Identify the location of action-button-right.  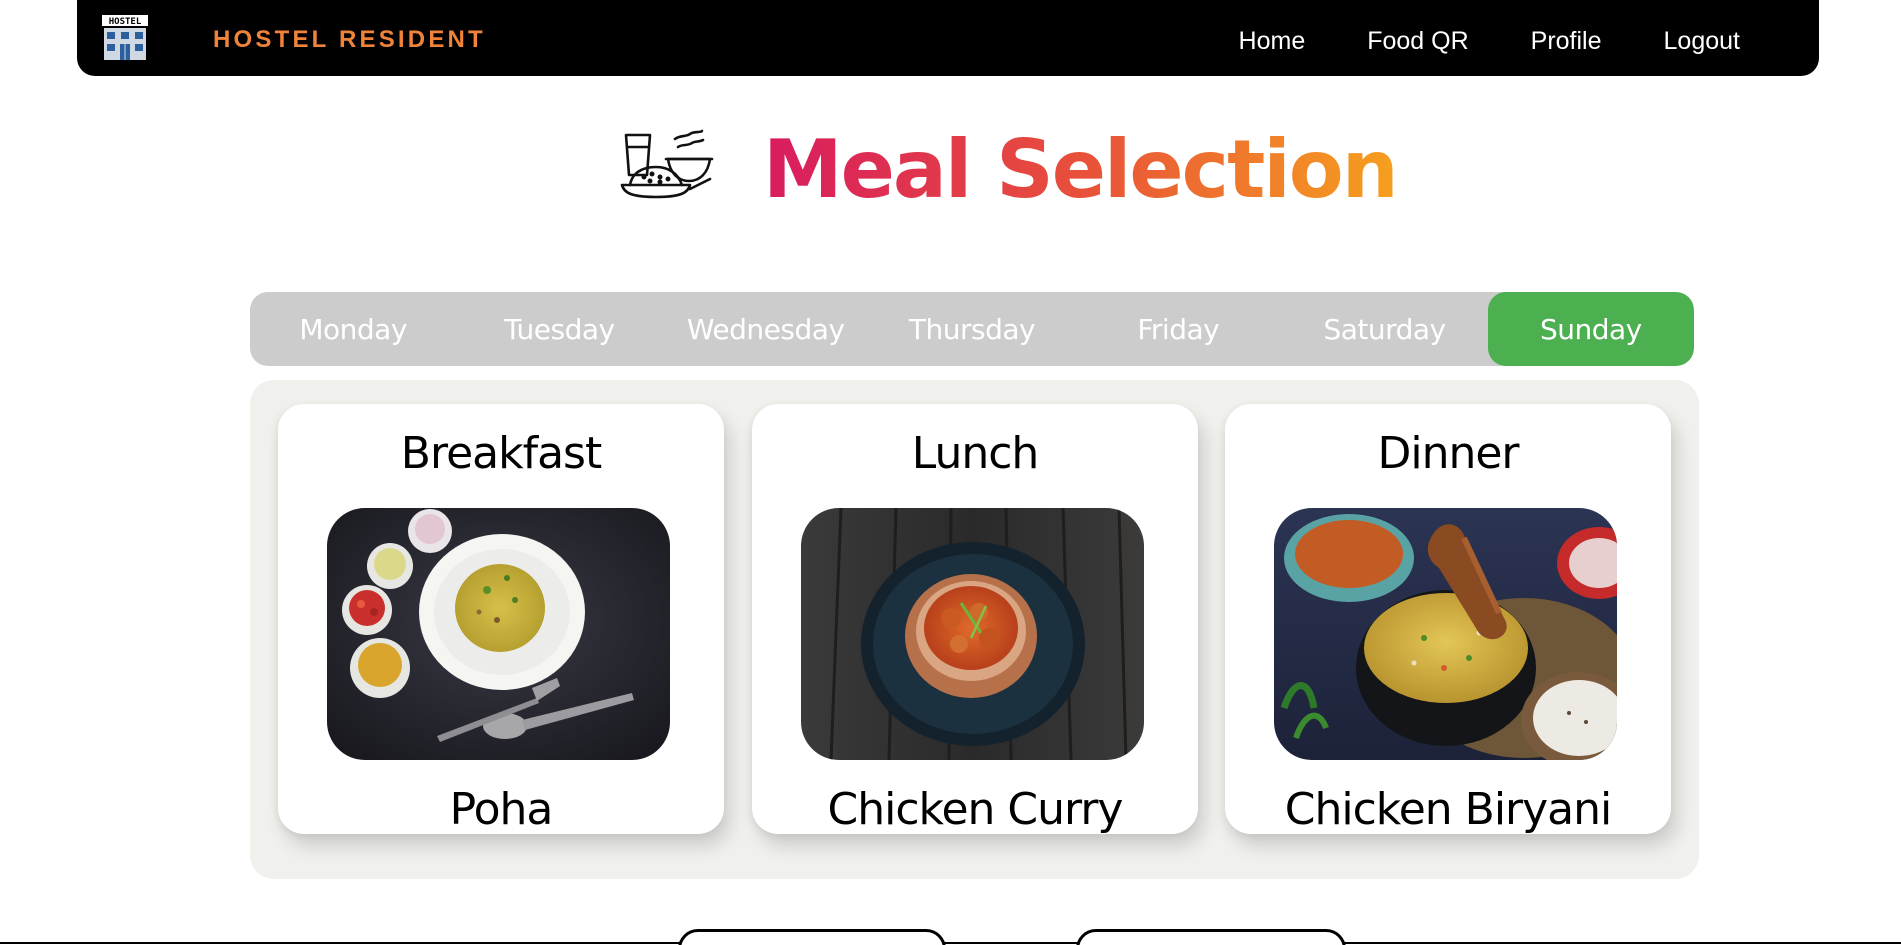
(1211, 937).